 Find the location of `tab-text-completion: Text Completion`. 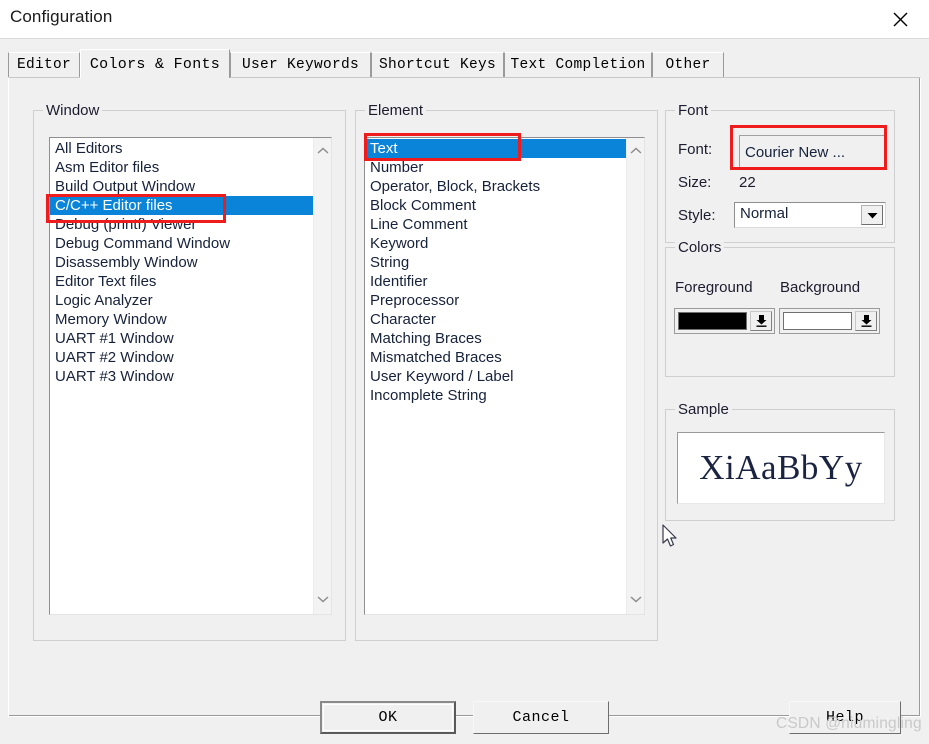

tab-text-completion: Text Completion is located at coordinates (578, 64).